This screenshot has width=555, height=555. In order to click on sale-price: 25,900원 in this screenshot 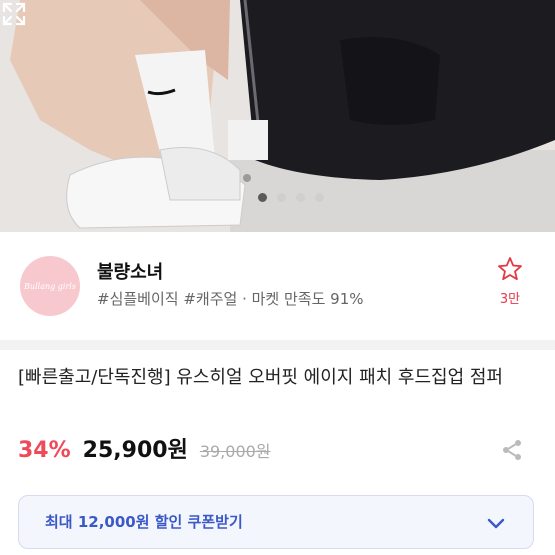, I will do `click(135, 450)`.